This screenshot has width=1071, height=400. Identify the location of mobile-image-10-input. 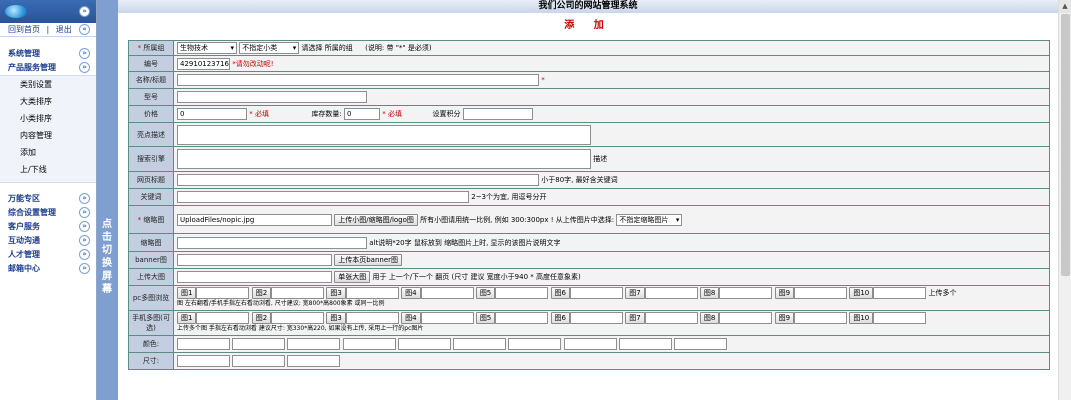
(900, 318).